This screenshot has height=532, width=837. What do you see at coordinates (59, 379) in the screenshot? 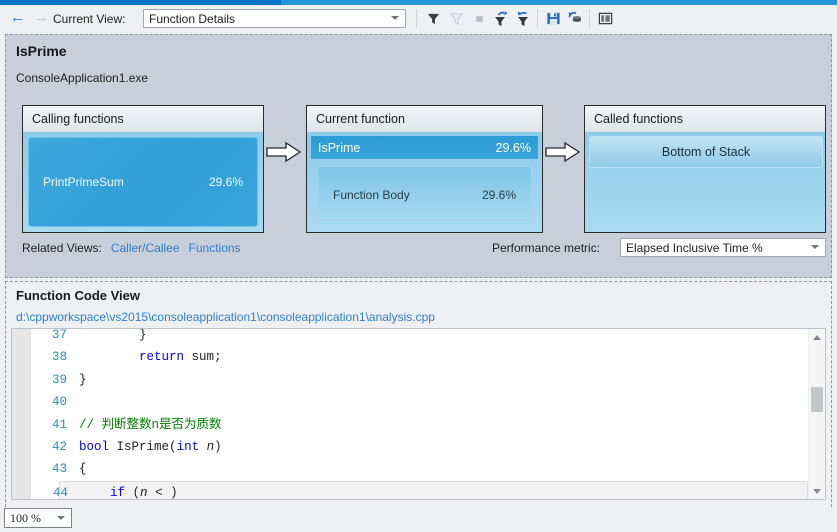
I see `line-number: 39` at bounding box center [59, 379].